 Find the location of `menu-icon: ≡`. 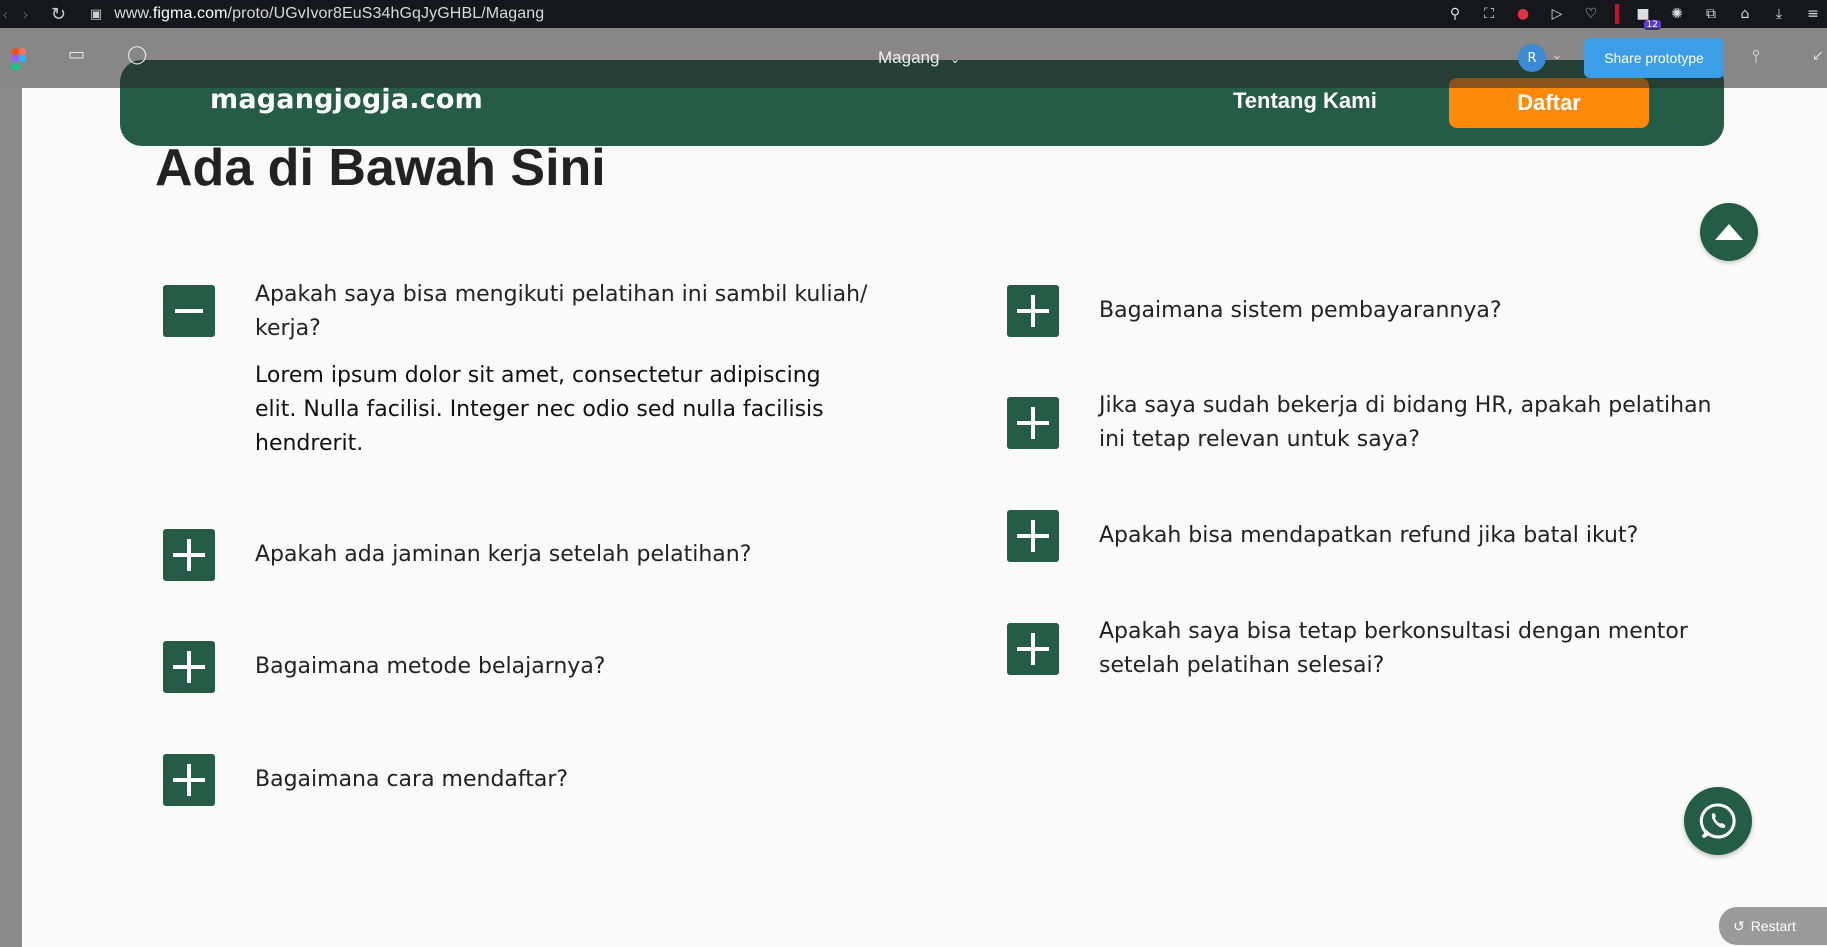

menu-icon: ≡ is located at coordinates (1813, 14).